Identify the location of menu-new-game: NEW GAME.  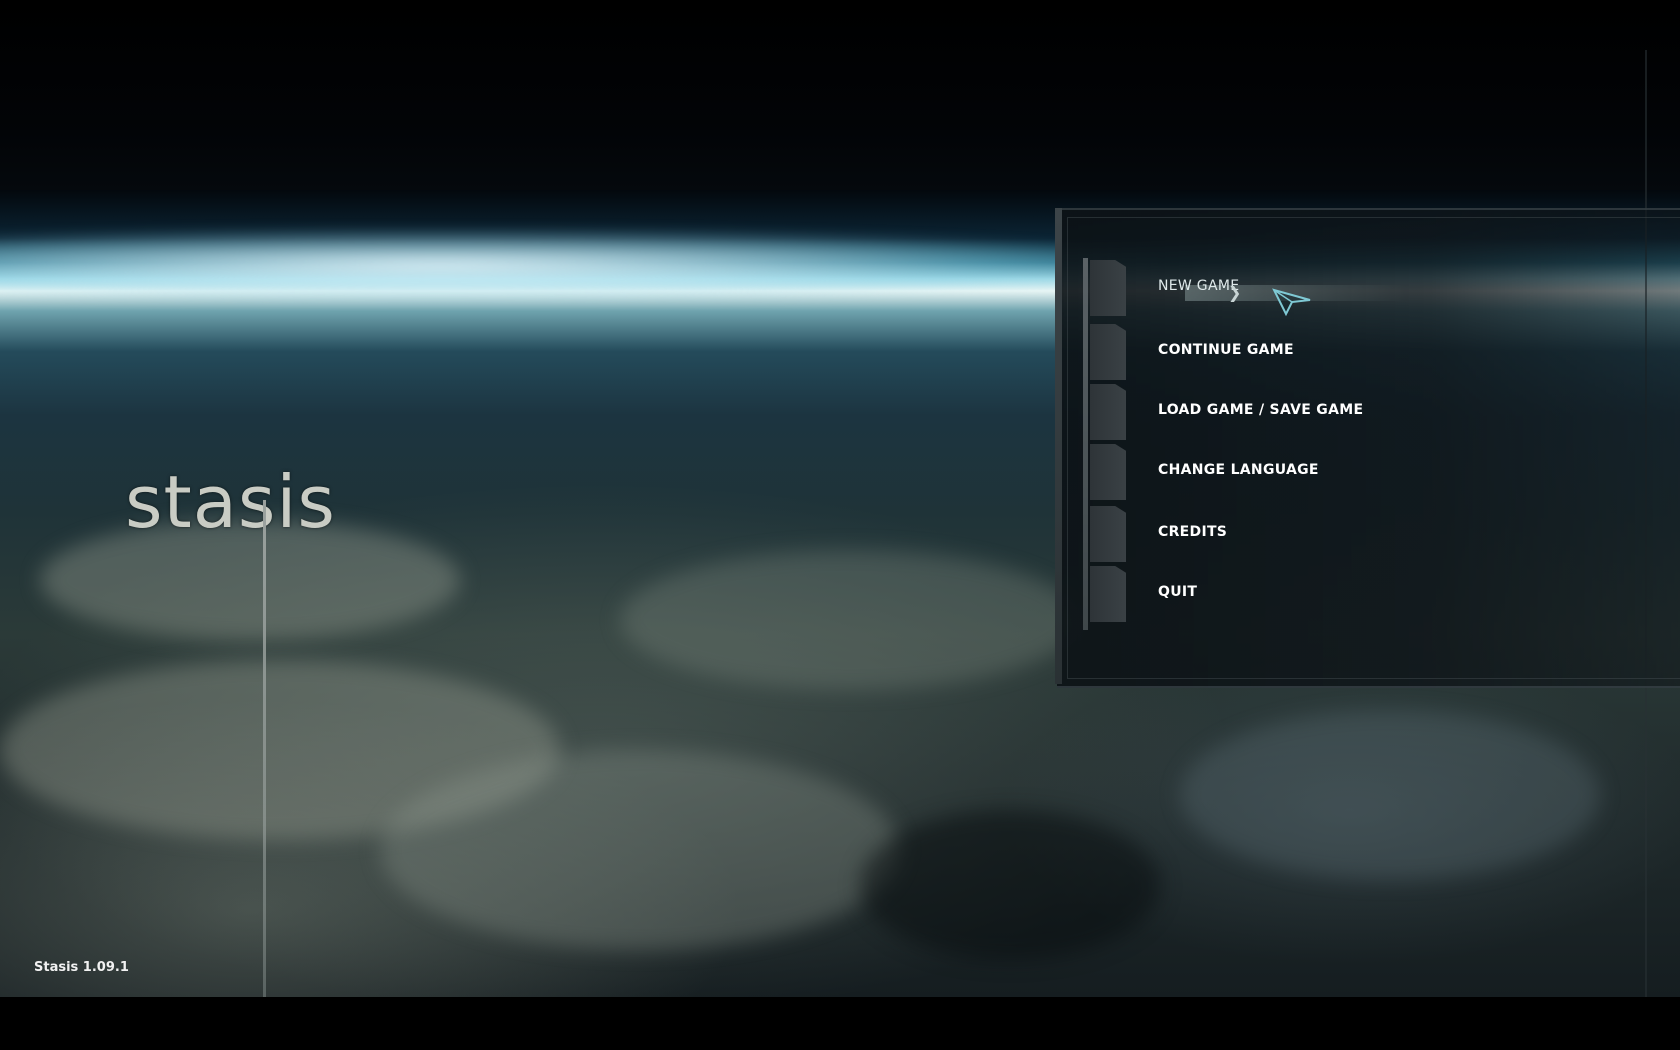
(1340, 288).